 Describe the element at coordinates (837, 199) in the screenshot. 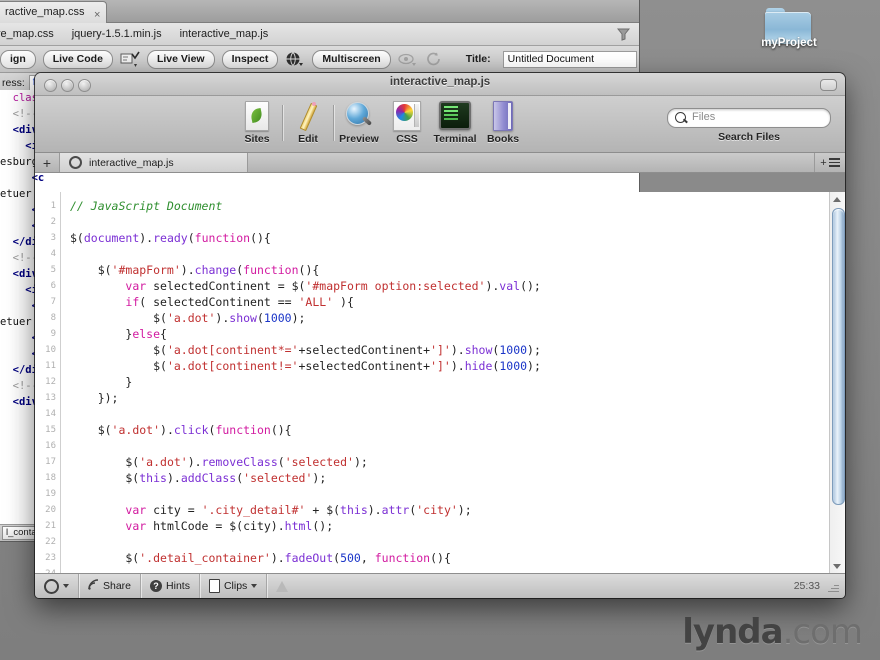

I see `scroll-up-arrow-icon` at that location.